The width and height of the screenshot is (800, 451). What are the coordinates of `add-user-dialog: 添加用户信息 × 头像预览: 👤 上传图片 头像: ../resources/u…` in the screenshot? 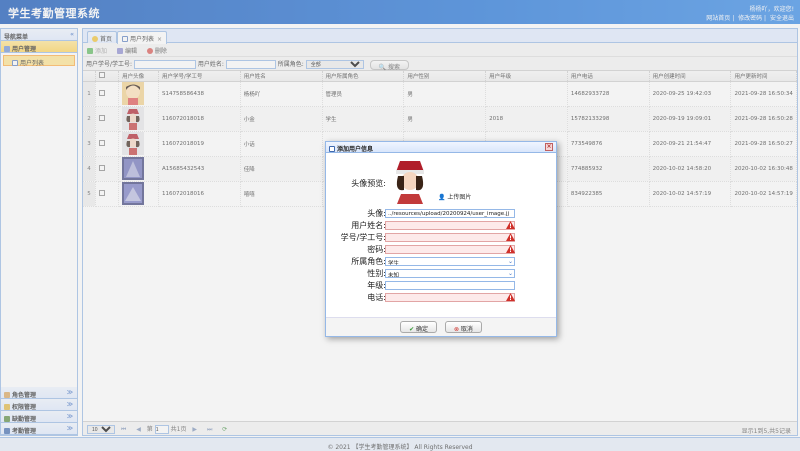 It's located at (441, 239).